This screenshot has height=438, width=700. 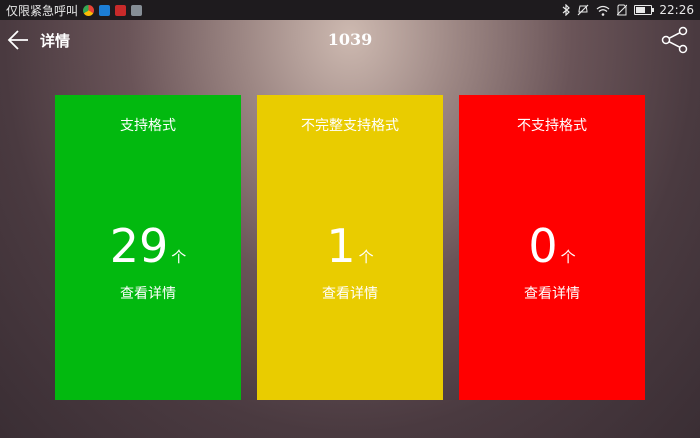 I want to click on card-title: 支持格式, so click(x=148, y=126).